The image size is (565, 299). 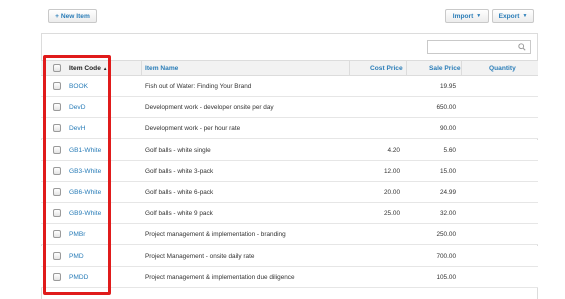 I want to click on cost-price: 20.00, so click(x=392, y=192).